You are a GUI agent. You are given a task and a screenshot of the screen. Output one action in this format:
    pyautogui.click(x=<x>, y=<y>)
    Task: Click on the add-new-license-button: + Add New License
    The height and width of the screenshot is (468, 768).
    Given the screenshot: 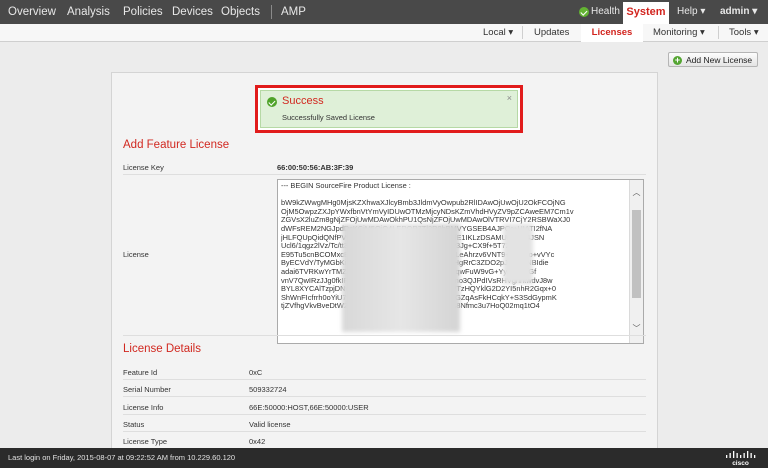 What is the action you would take?
    pyautogui.click(x=713, y=59)
    